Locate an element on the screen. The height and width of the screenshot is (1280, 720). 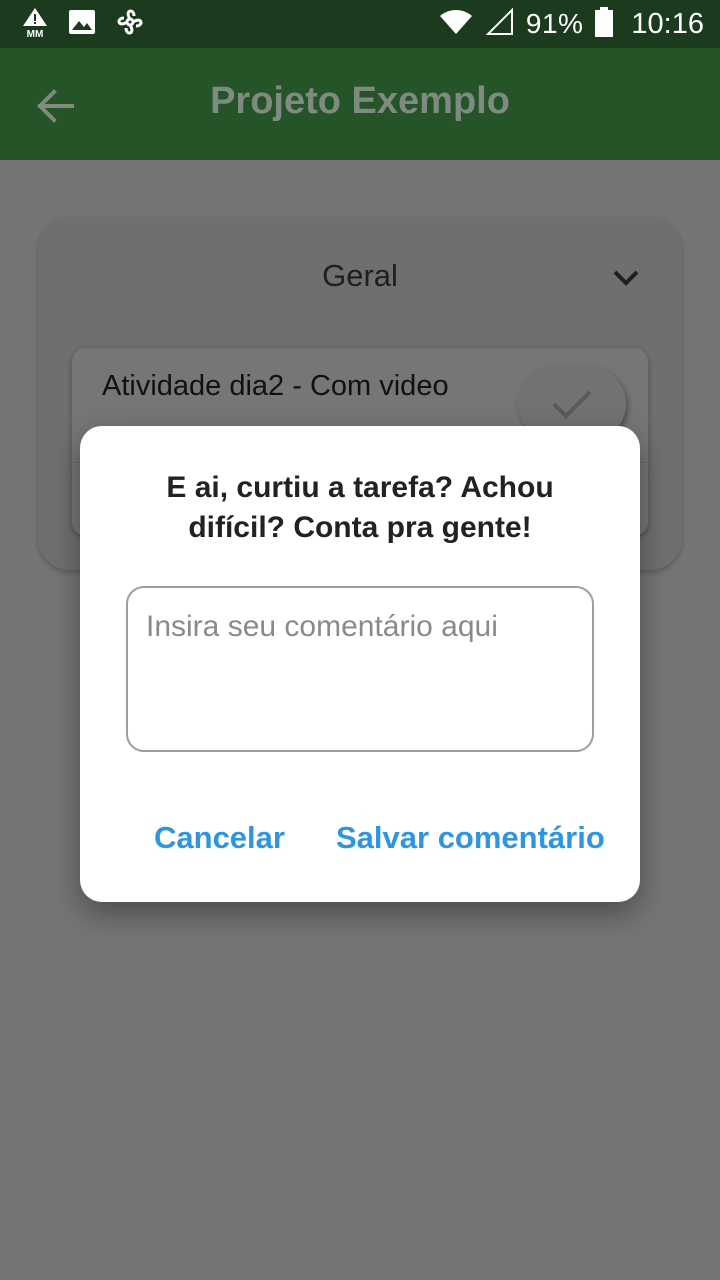
save-comment-button: Salvar comentário is located at coordinates (470, 838).